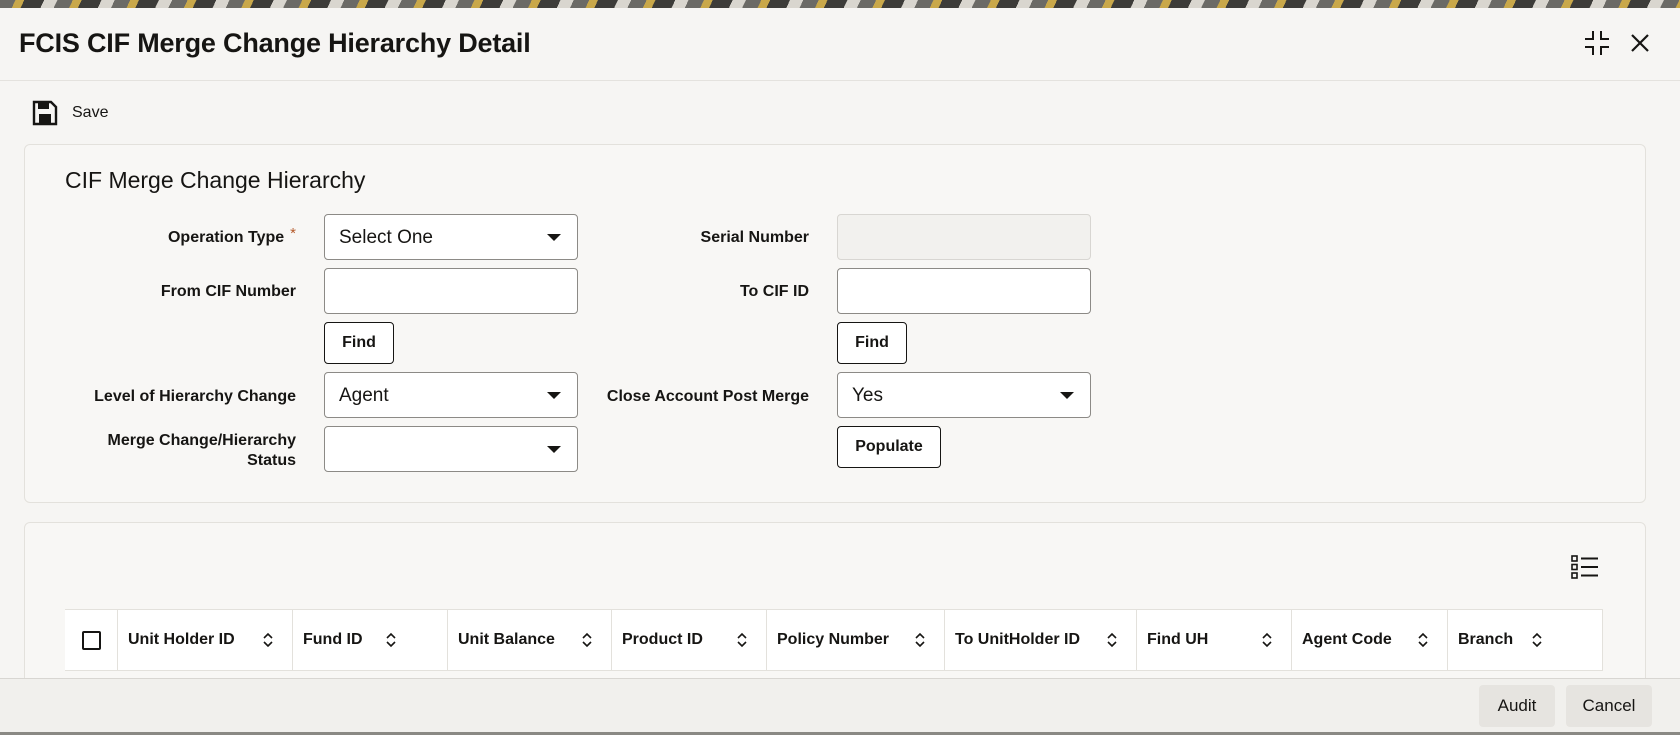 Image resolution: width=1680 pixels, height=735 pixels. I want to click on serial-number-field, so click(964, 237).